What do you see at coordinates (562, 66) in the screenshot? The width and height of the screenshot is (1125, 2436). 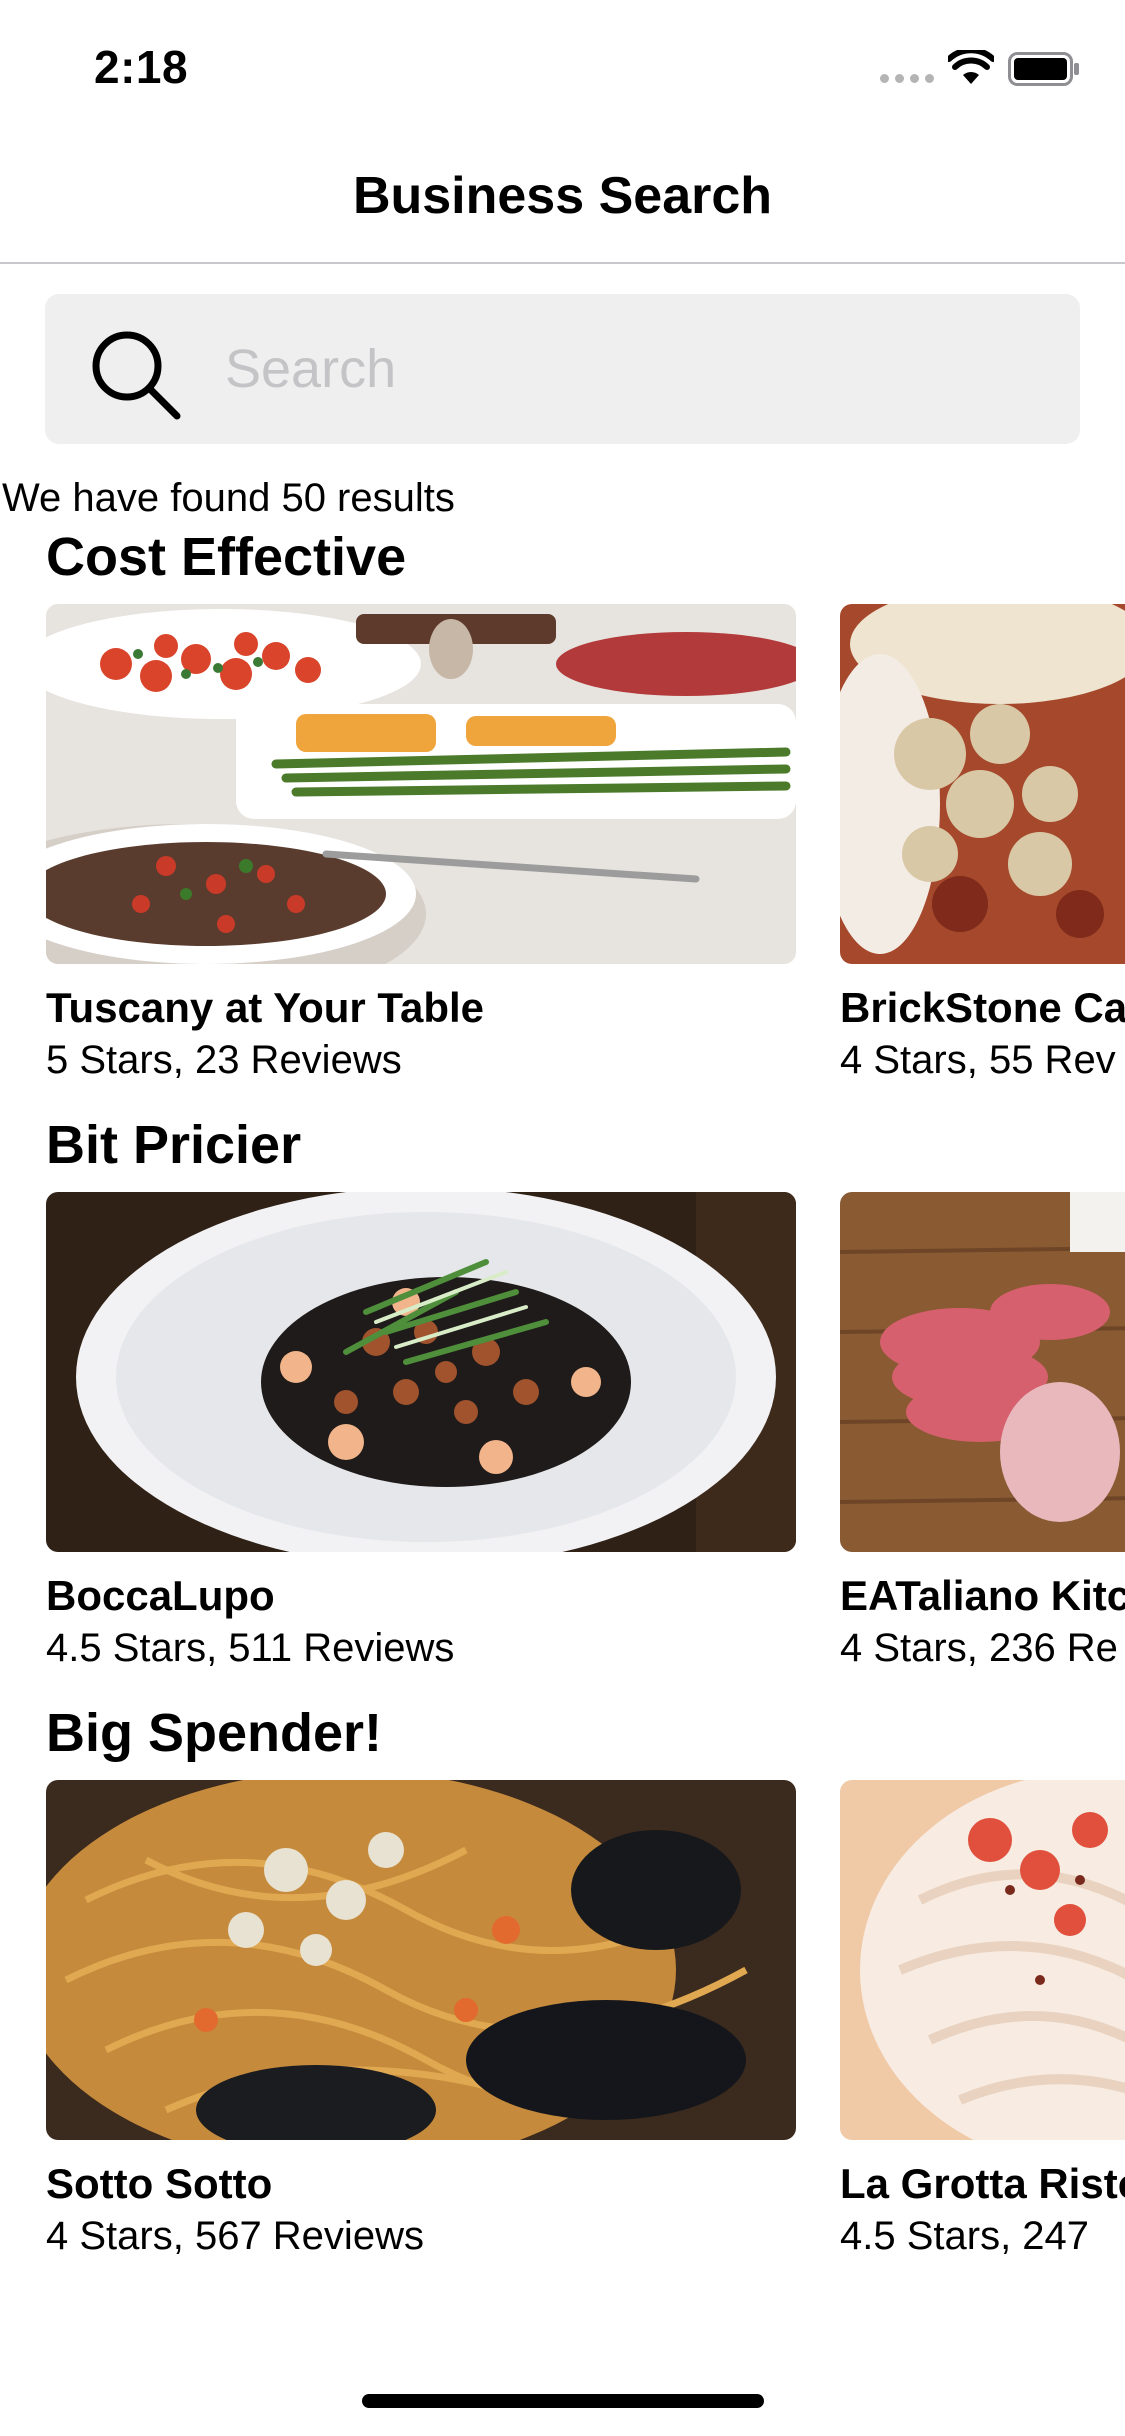 I see `status-bar: 2:18` at bounding box center [562, 66].